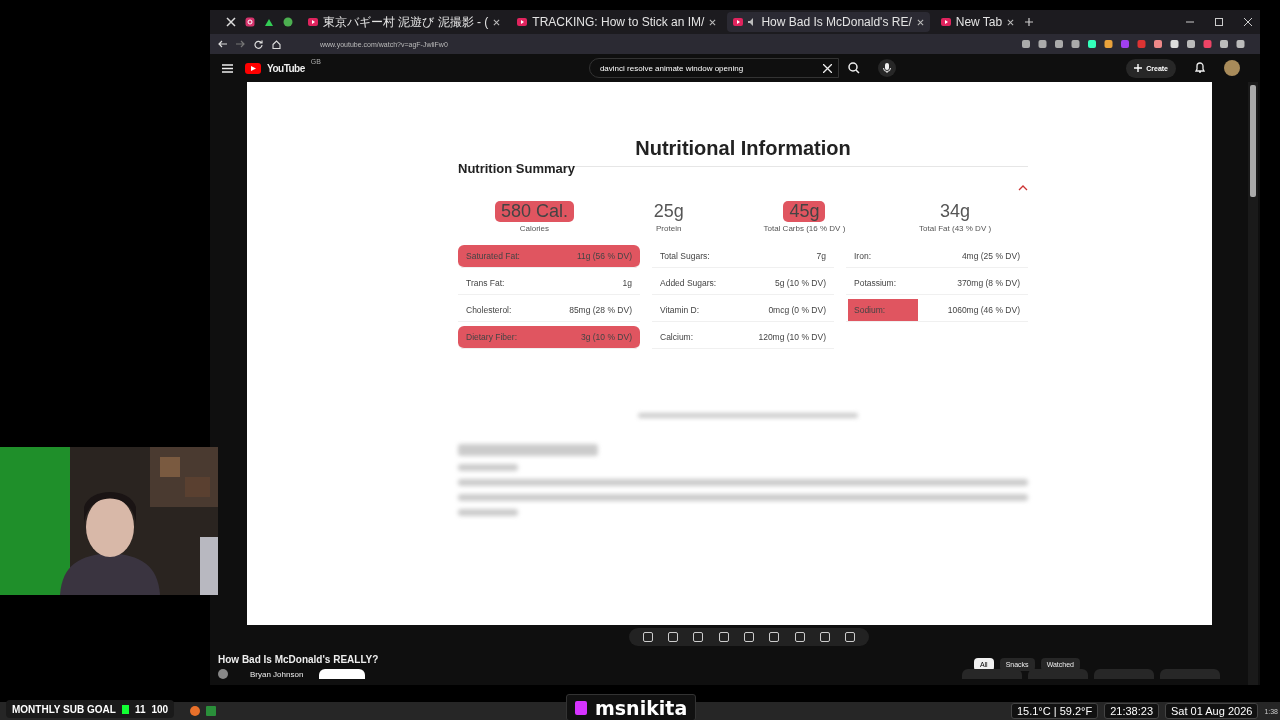 The height and width of the screenshot is (720, 1280). Describe the element at coordinates (792, 337) in the screenshot. I see `nutrient-value: 120mg (10 % DV)` at that location.